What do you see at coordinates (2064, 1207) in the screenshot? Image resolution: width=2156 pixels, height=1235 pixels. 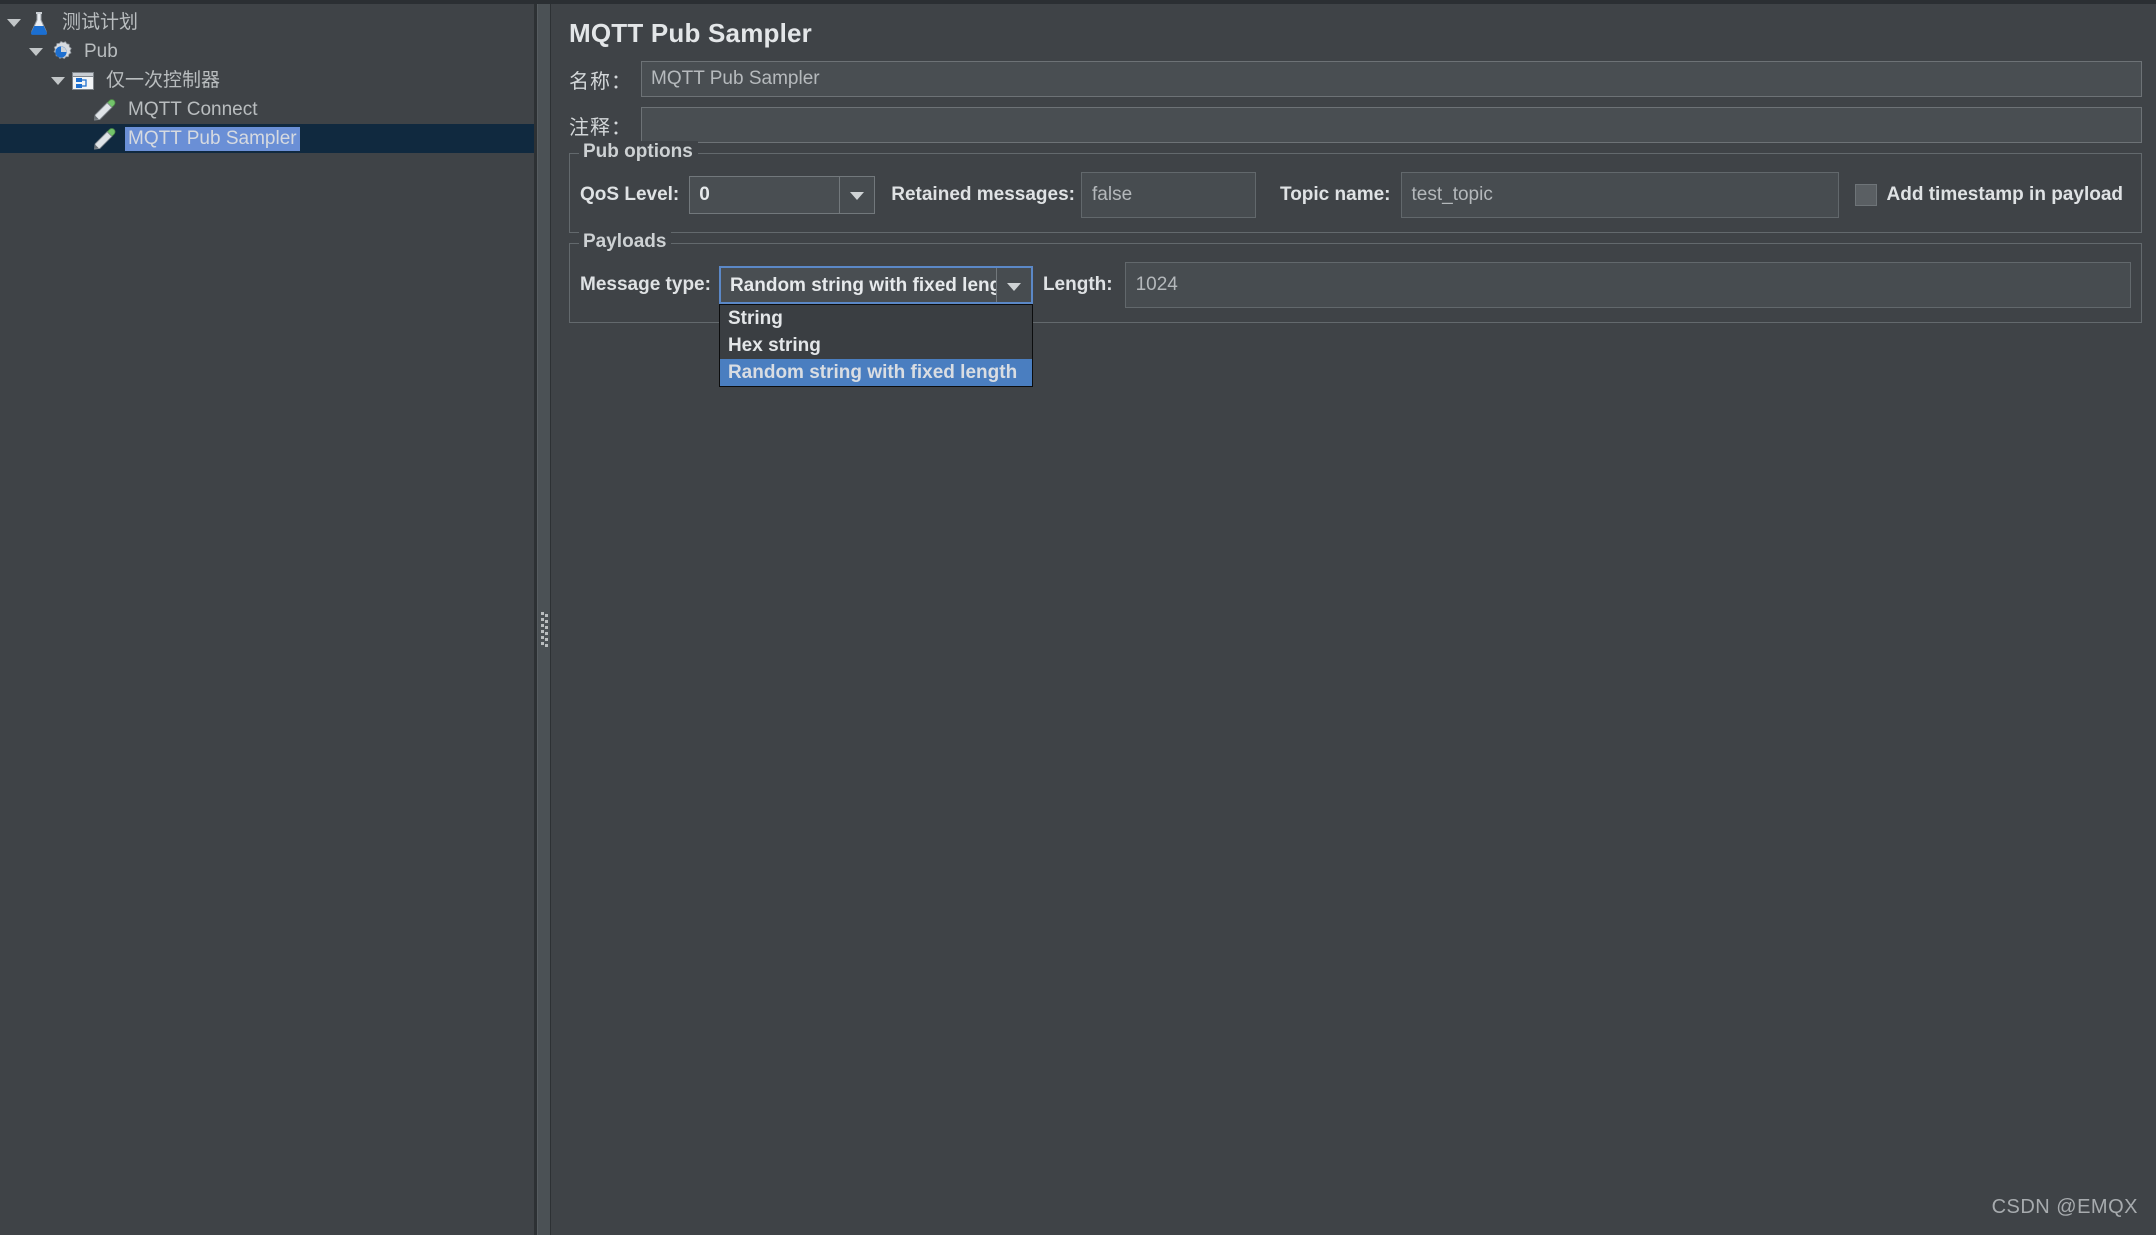 I see `watermark: CSDN @EMQX` at bounding box center [2064, 1207].